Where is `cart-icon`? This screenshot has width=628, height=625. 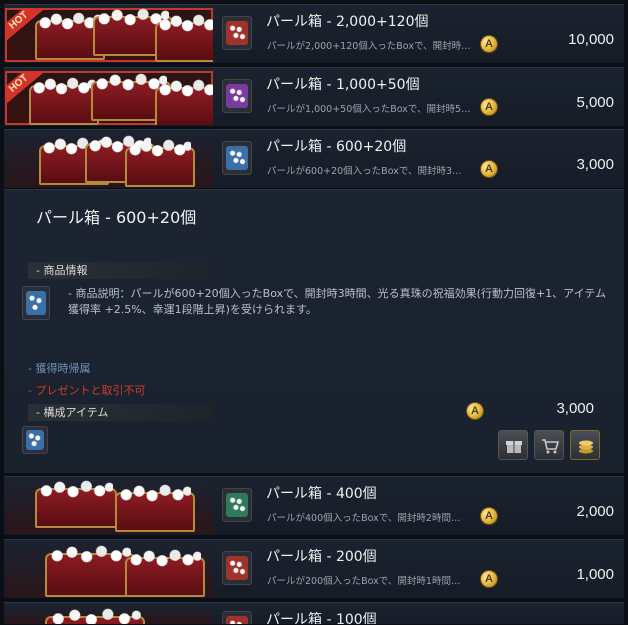
cart-icon is located at coordinates (550, 446).